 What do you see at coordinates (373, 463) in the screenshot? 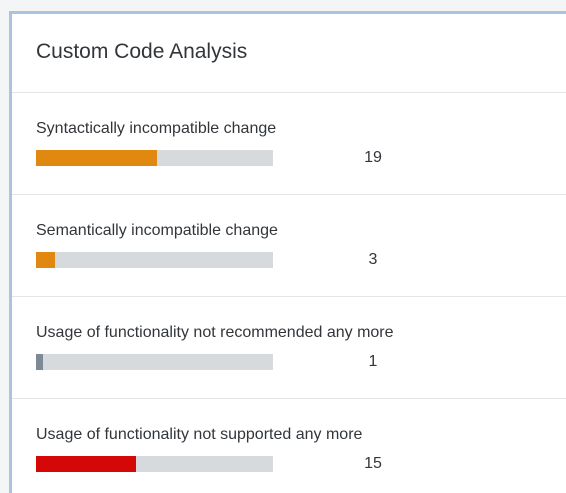
I see `item-count: 15` at bounding box center [373, 463].